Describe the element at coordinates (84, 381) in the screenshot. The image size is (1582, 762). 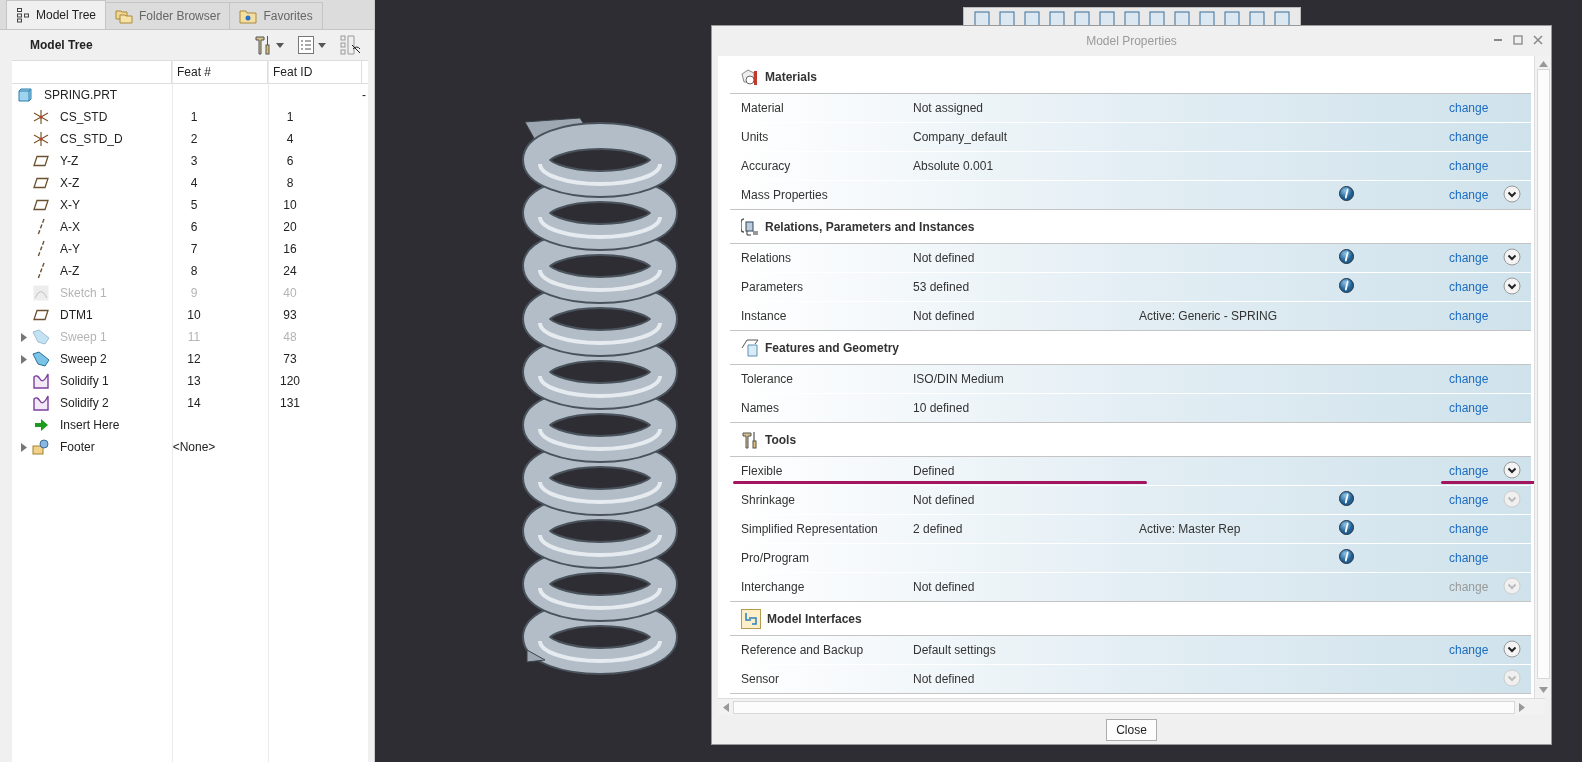
I see `tree-item-label: Solidify 1` at that location.